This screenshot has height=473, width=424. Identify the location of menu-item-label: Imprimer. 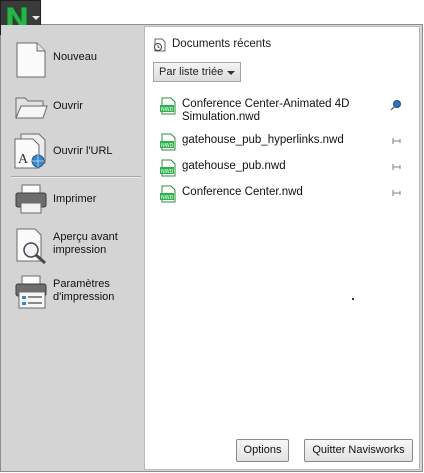
(75, 199).